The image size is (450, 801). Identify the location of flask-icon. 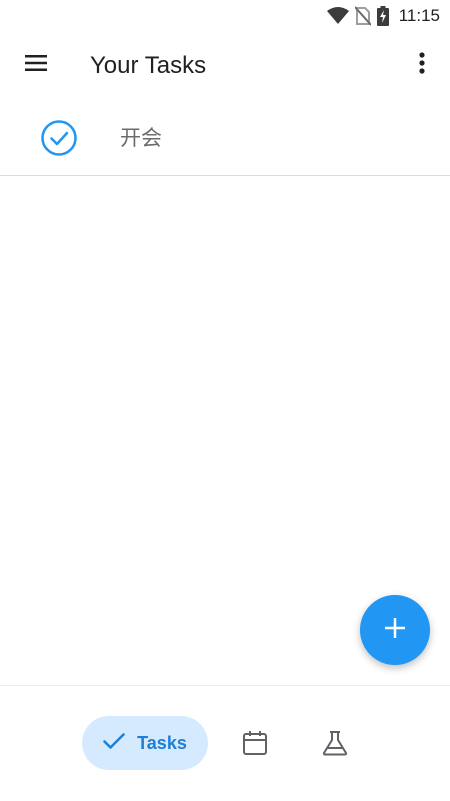
(335, 745).